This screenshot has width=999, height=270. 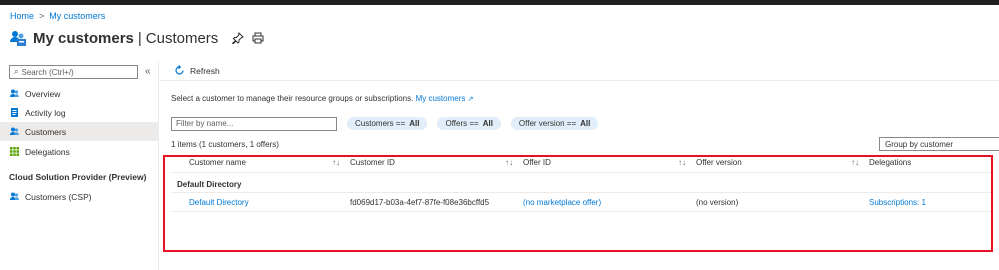 What do you see at coordinates (387, 123) in the screenshot?
I see `customers-filter-pill: Customers == All` at bounding box center [387, 123].